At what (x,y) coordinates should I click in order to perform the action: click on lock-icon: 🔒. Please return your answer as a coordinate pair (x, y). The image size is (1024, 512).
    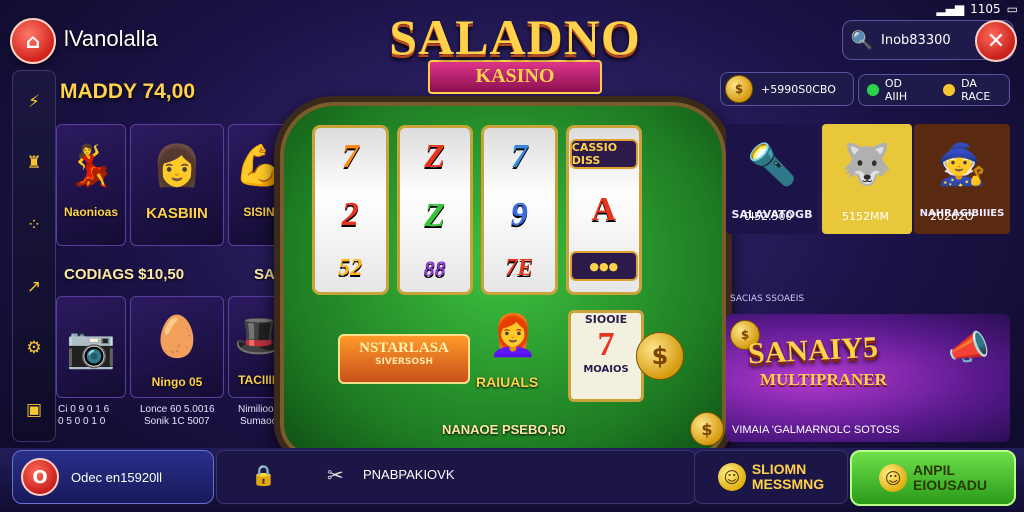
    Looking at the image, I should click on (263, 475).